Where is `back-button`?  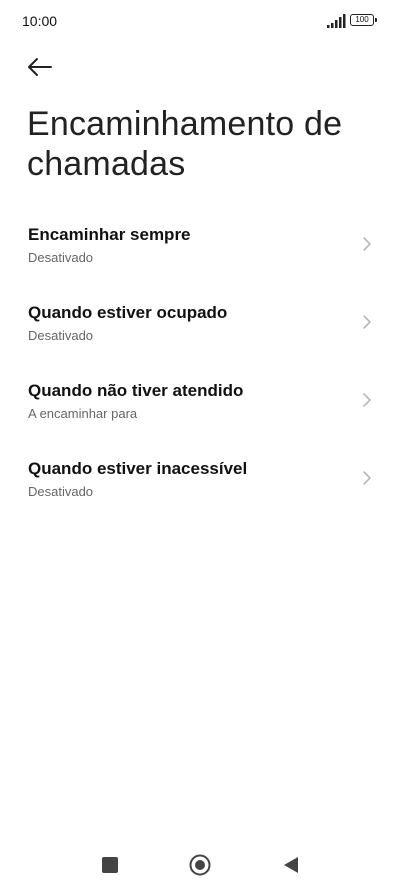 back-button is located at coordinates (41, 67).